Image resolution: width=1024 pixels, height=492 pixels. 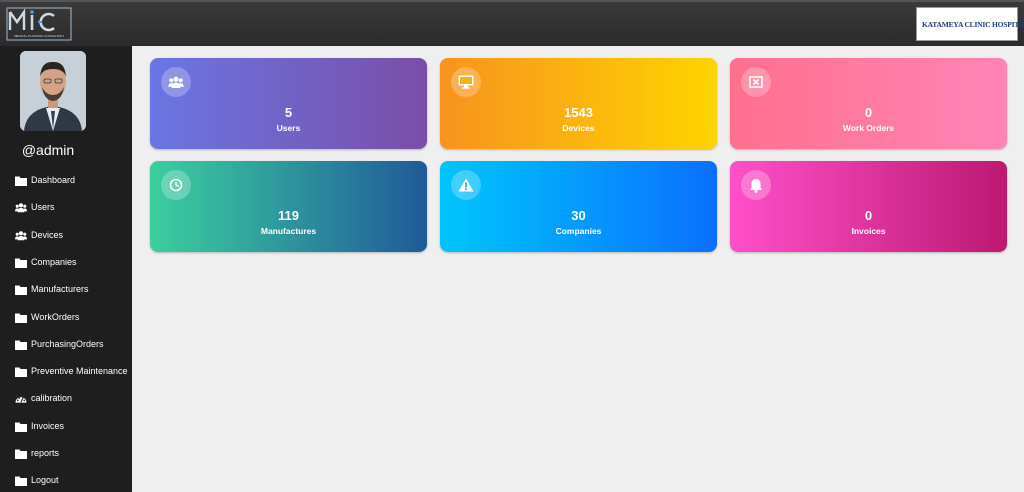 I want to click on stat-value: 1543, so click(x=578, y=112).